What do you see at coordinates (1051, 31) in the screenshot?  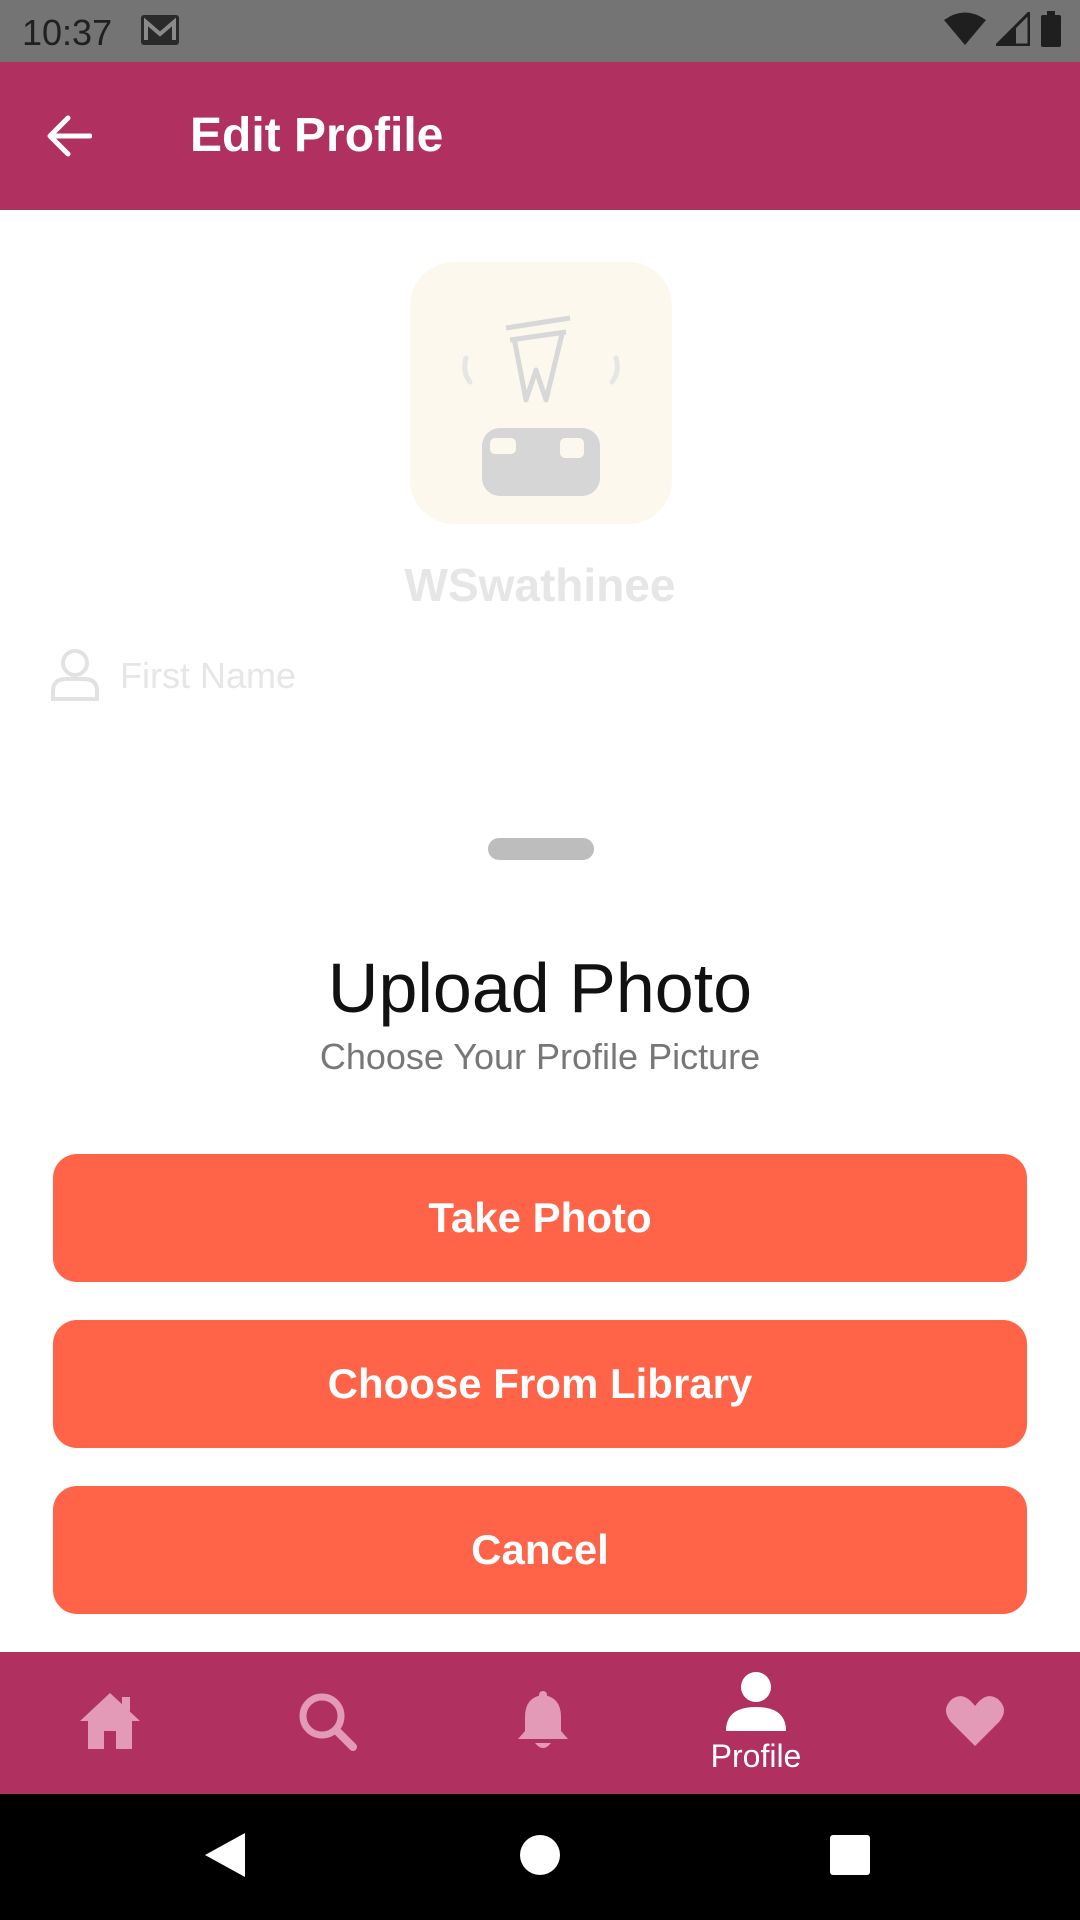 I see `battery-icon` at bounding box center [1051, 31].